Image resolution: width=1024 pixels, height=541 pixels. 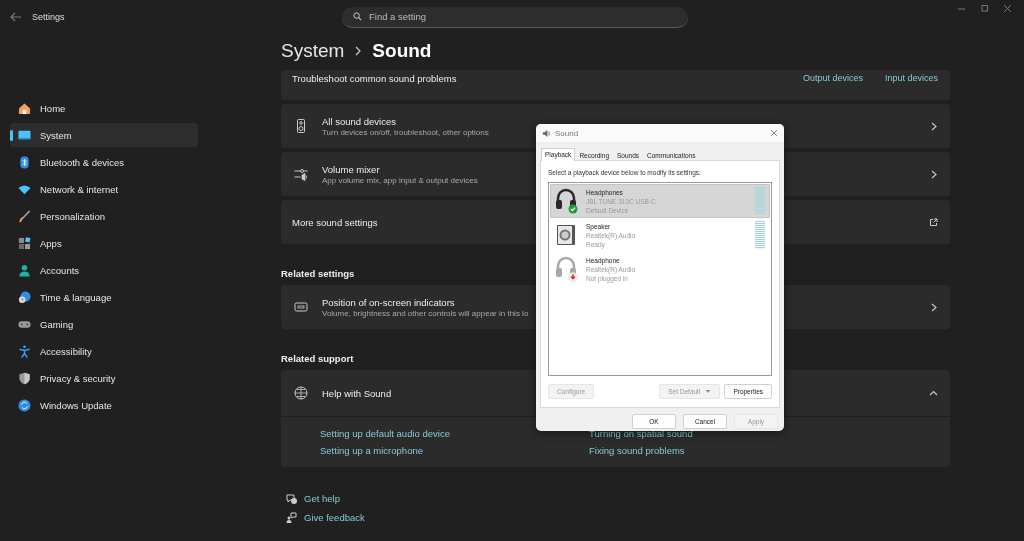 What do you see at coordinates (48, 16) in the screenshot?
I see `window-title: Settings` at bounding box center [48, 16].